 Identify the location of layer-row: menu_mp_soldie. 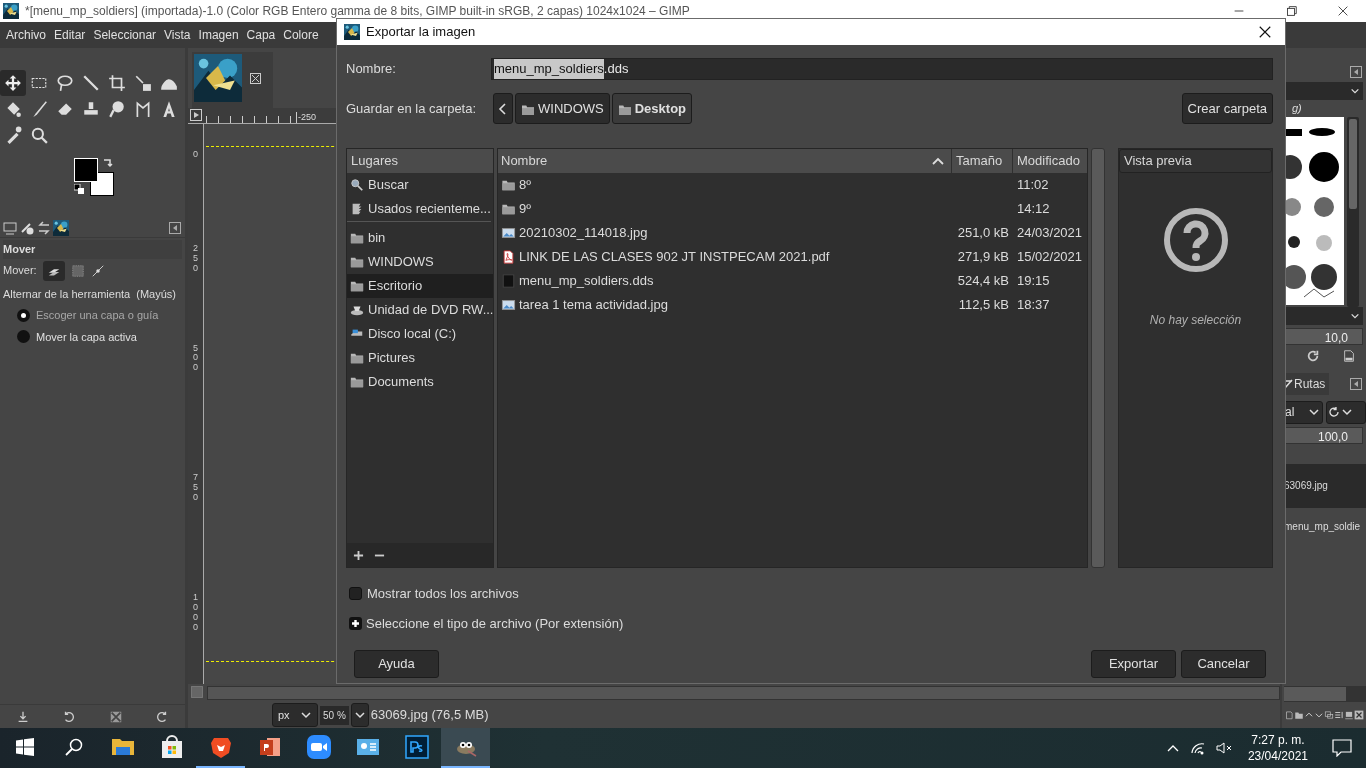
(1324, 526).